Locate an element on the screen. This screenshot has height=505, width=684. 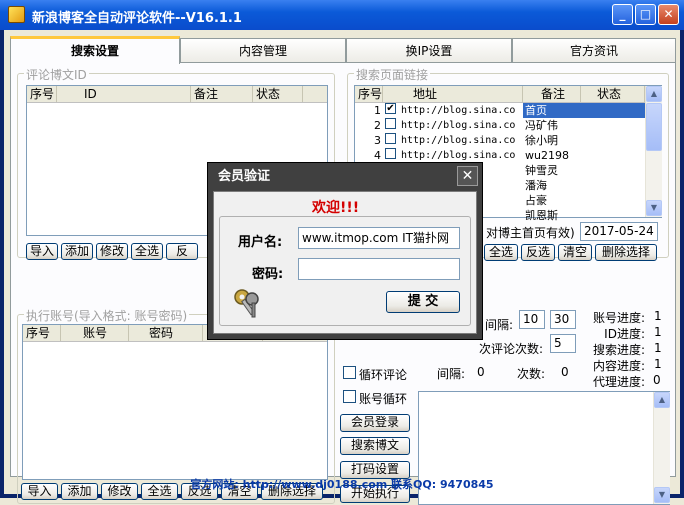
group-label: 搜索页面链接 is located at coordinates (392, 74).